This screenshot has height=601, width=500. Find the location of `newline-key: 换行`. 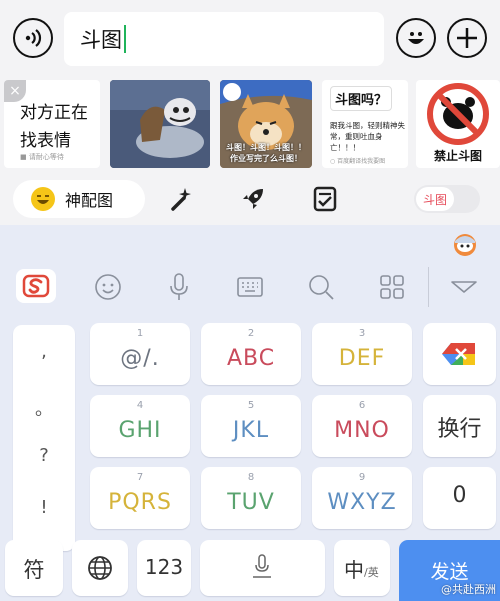

newline-key: 换行 is located at coordinates (459, 426).